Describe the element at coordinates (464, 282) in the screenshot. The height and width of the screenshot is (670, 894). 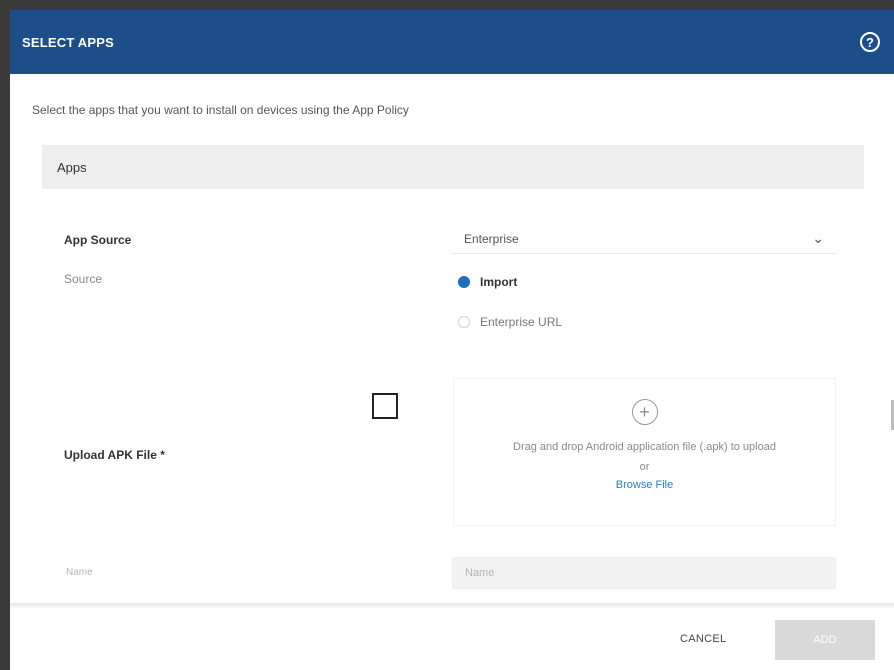
I see `radio-selected-icon` at that location.